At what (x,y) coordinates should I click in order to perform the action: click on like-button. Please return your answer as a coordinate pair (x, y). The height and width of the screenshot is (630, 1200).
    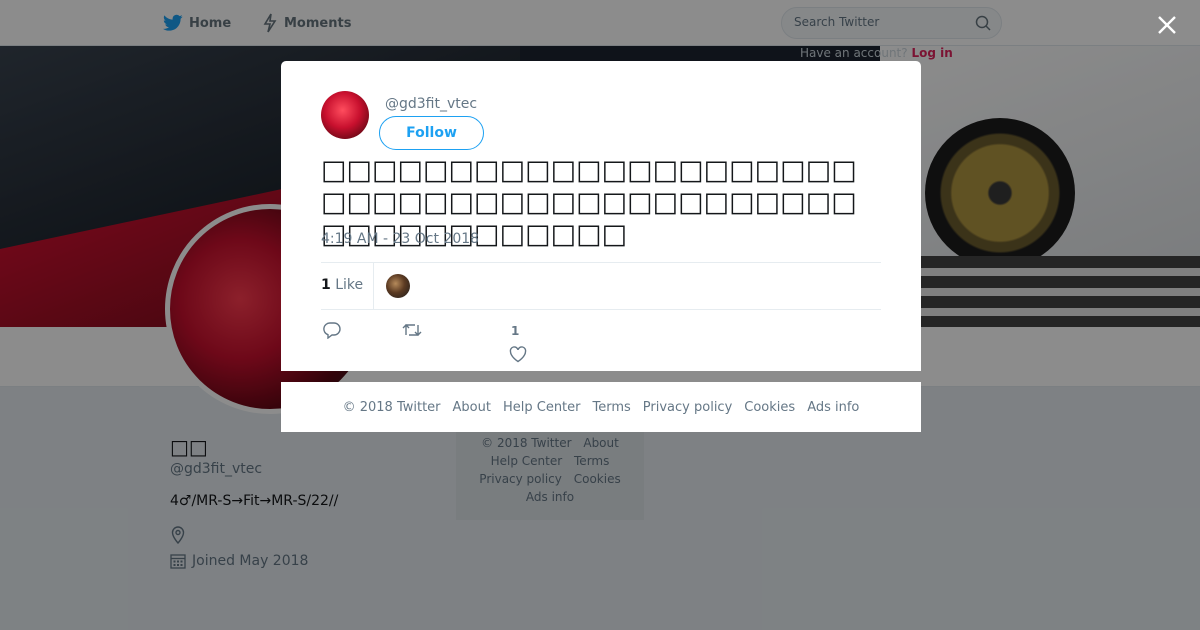
    Looking at the image, I should click on (518, 354).